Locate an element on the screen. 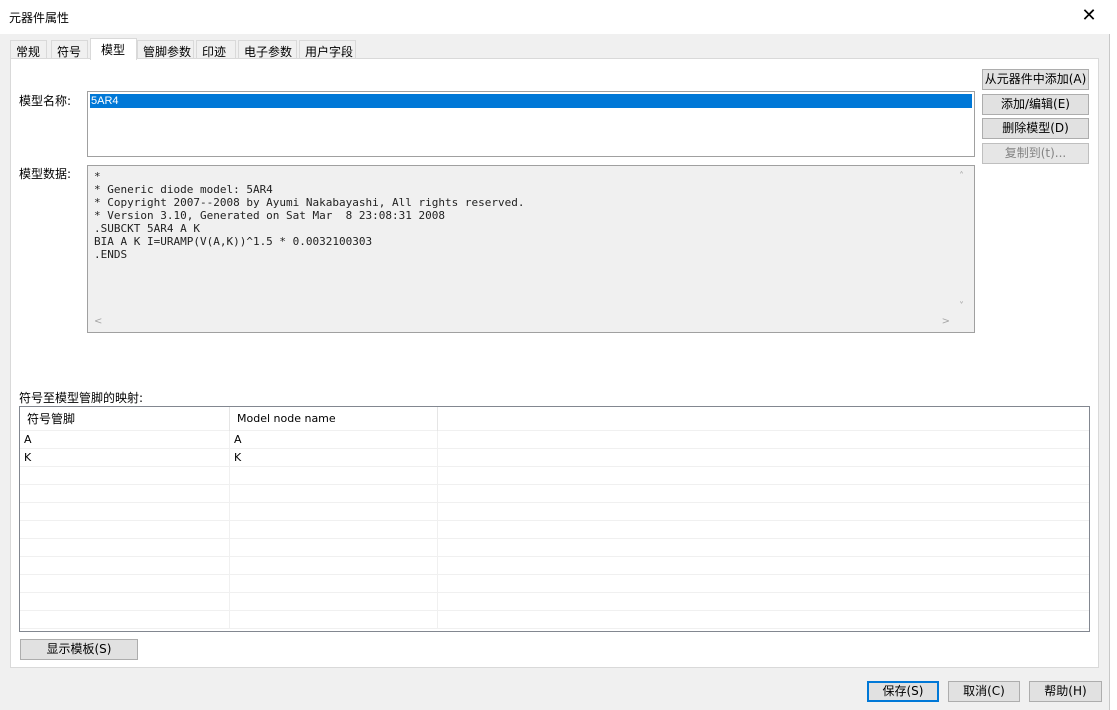 This screenshot has width=1117, height=710. tab-pin-params: 管脚参数 is located at coordinates (165, 49).